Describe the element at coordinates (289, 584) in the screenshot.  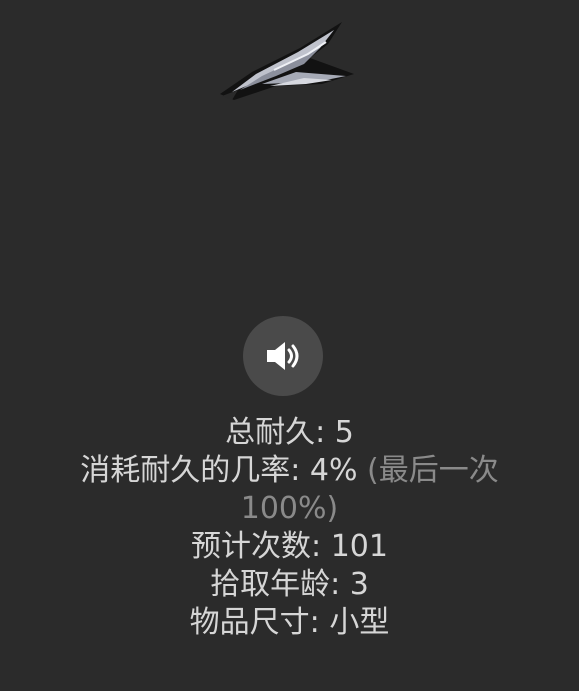
I see `pickup-age: 拾取年龄: 3` at that location.